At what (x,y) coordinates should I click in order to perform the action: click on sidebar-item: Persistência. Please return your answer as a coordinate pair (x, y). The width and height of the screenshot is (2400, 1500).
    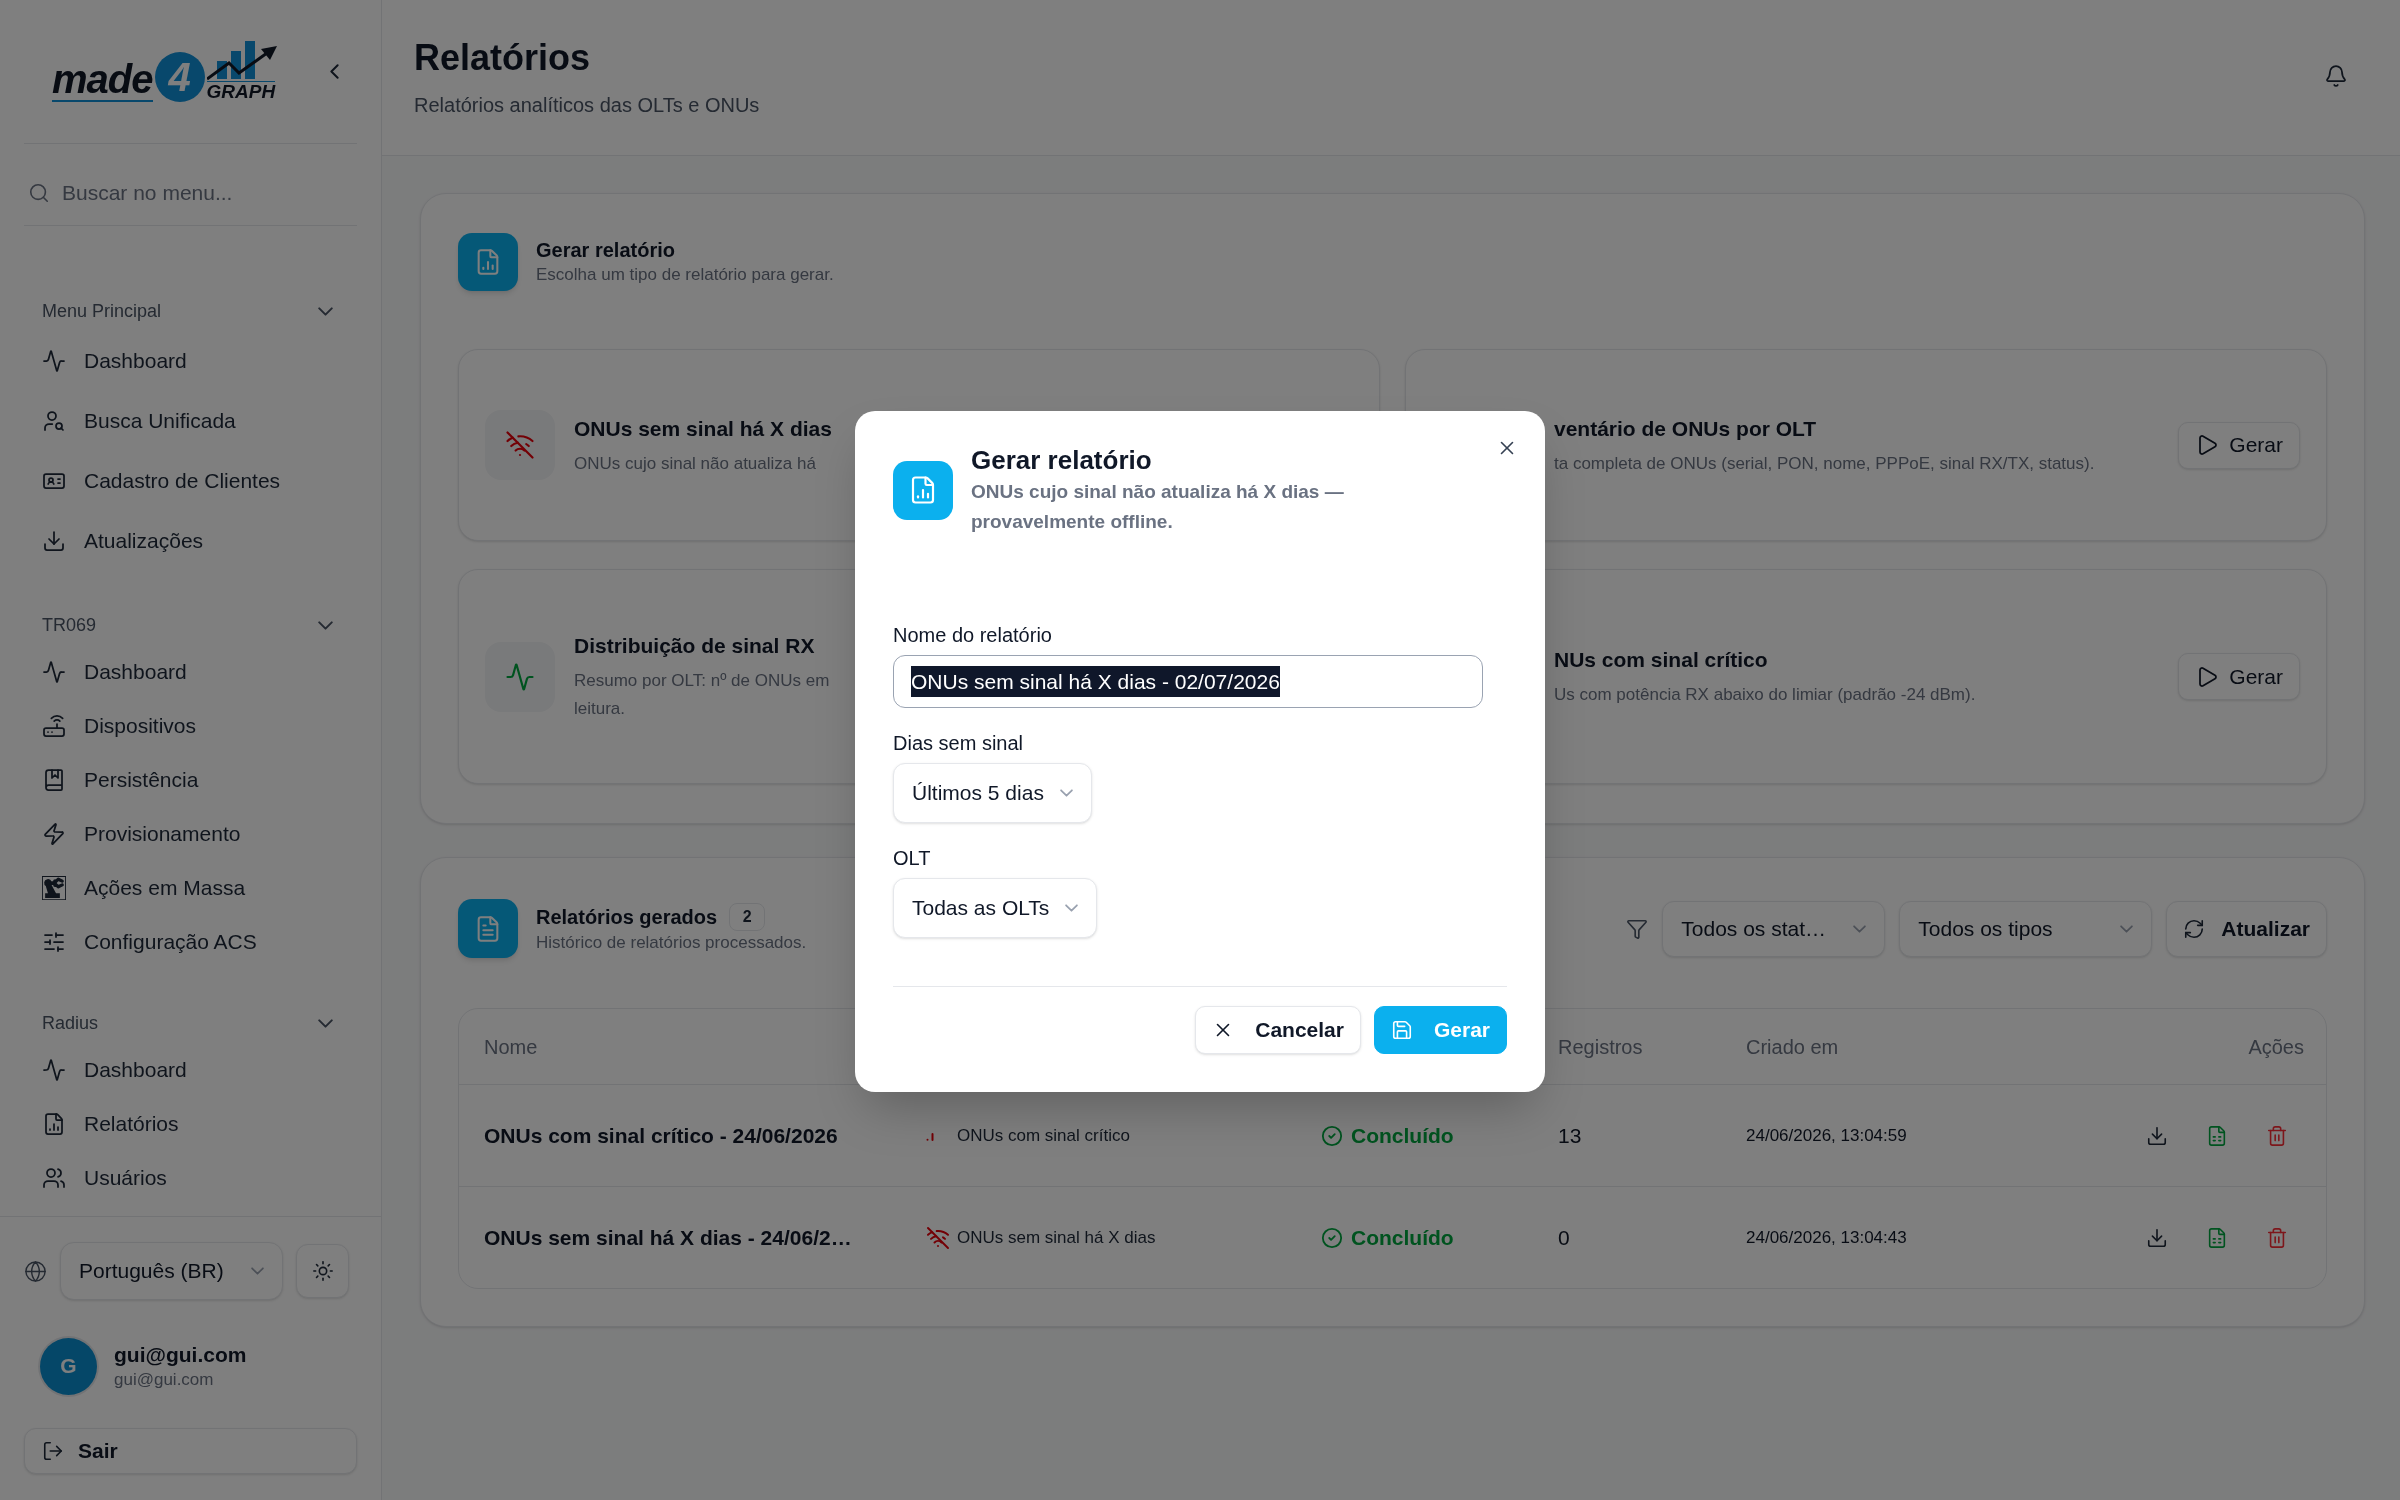
    Looking at the image, I should click on (190, 780).